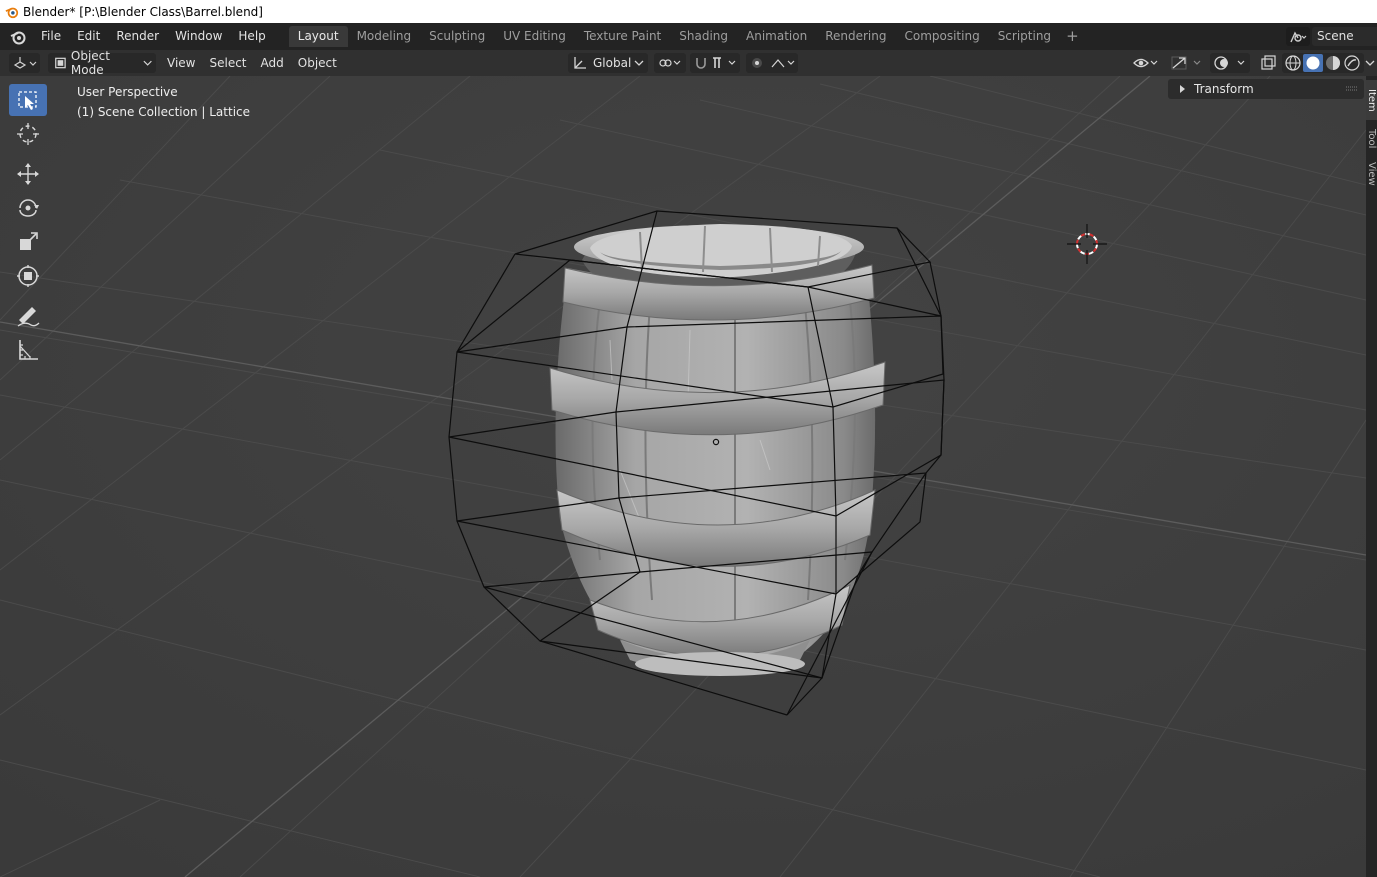 The height and width of the screenshot is (877, 1377). What do you see at coordinates (384, 36) in the screenshot?
I see `tab-modeling: Modeling` at bounding box center [384, 36].